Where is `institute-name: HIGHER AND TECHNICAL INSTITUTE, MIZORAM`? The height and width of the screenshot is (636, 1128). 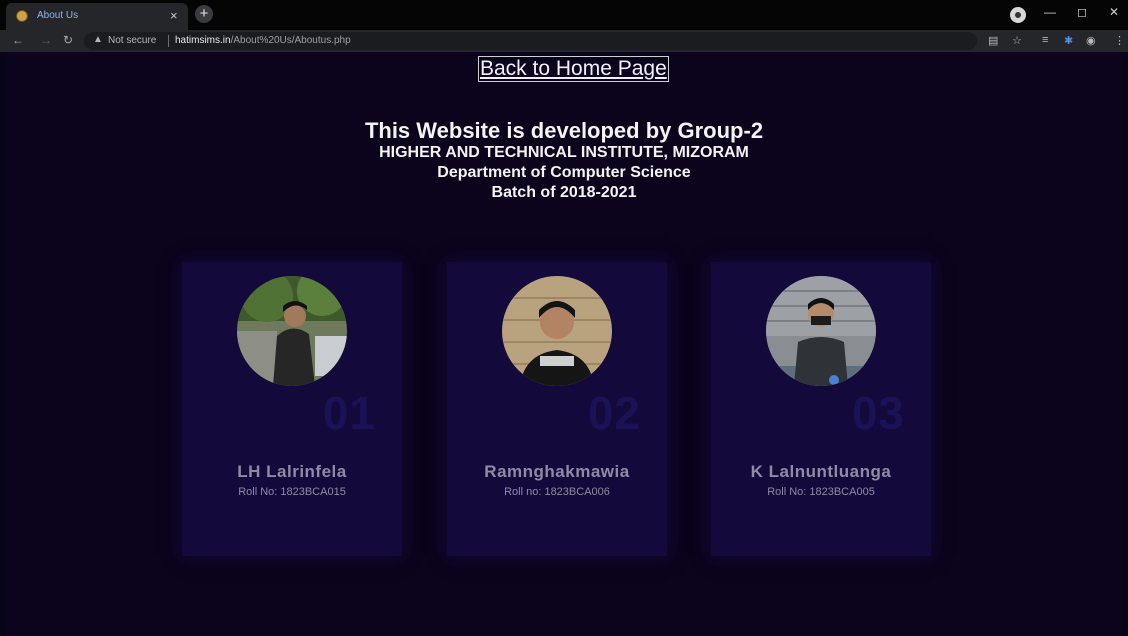 institute-name: HIGHER AND TECHNICAL INSTITUTE, MIZORAM is located at coordinates (564, 152).